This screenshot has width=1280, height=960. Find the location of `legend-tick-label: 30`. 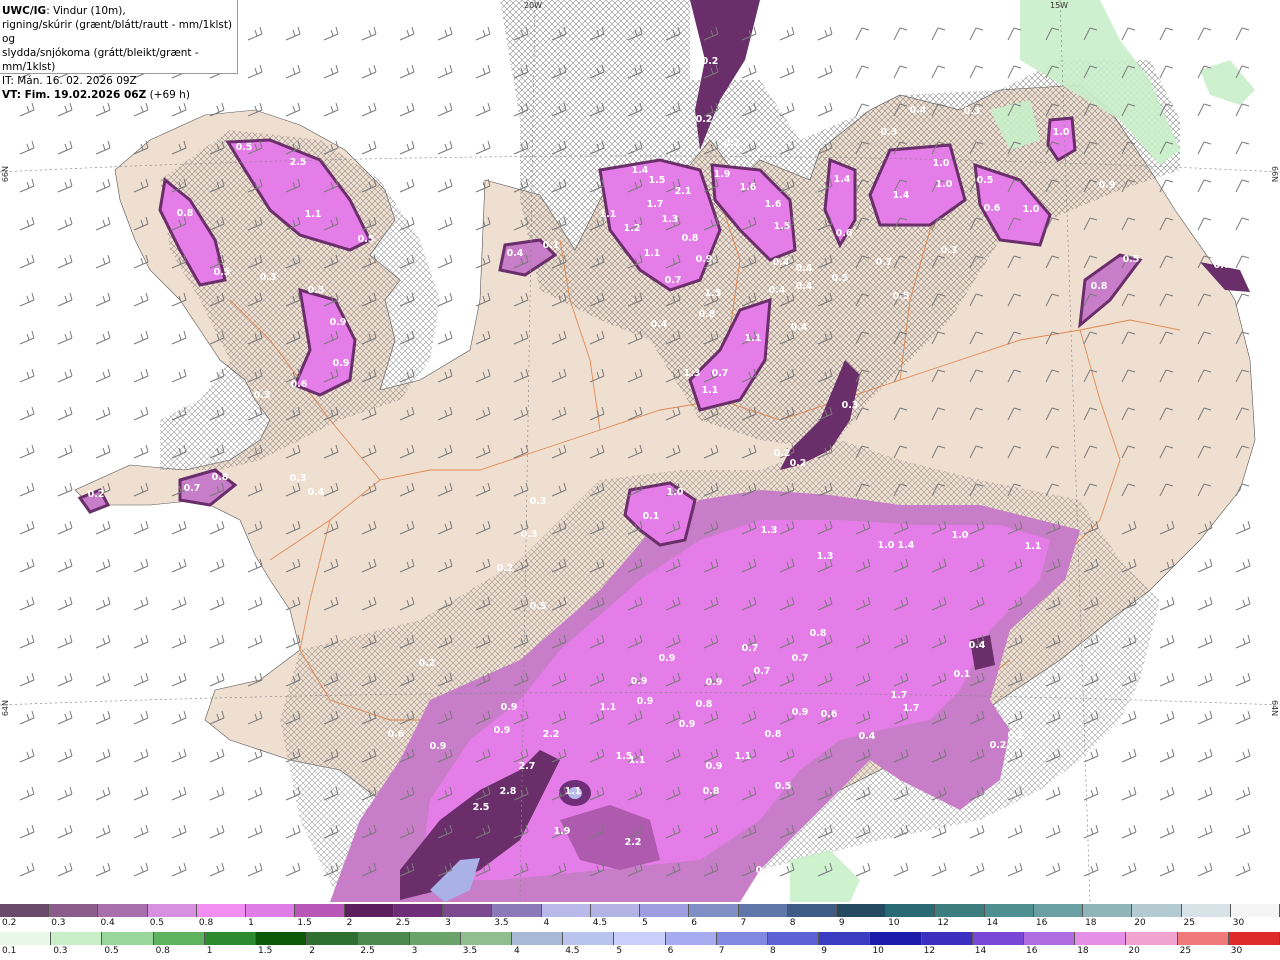

legend-tick-label: 30 is located at coordinates (1236, 951).